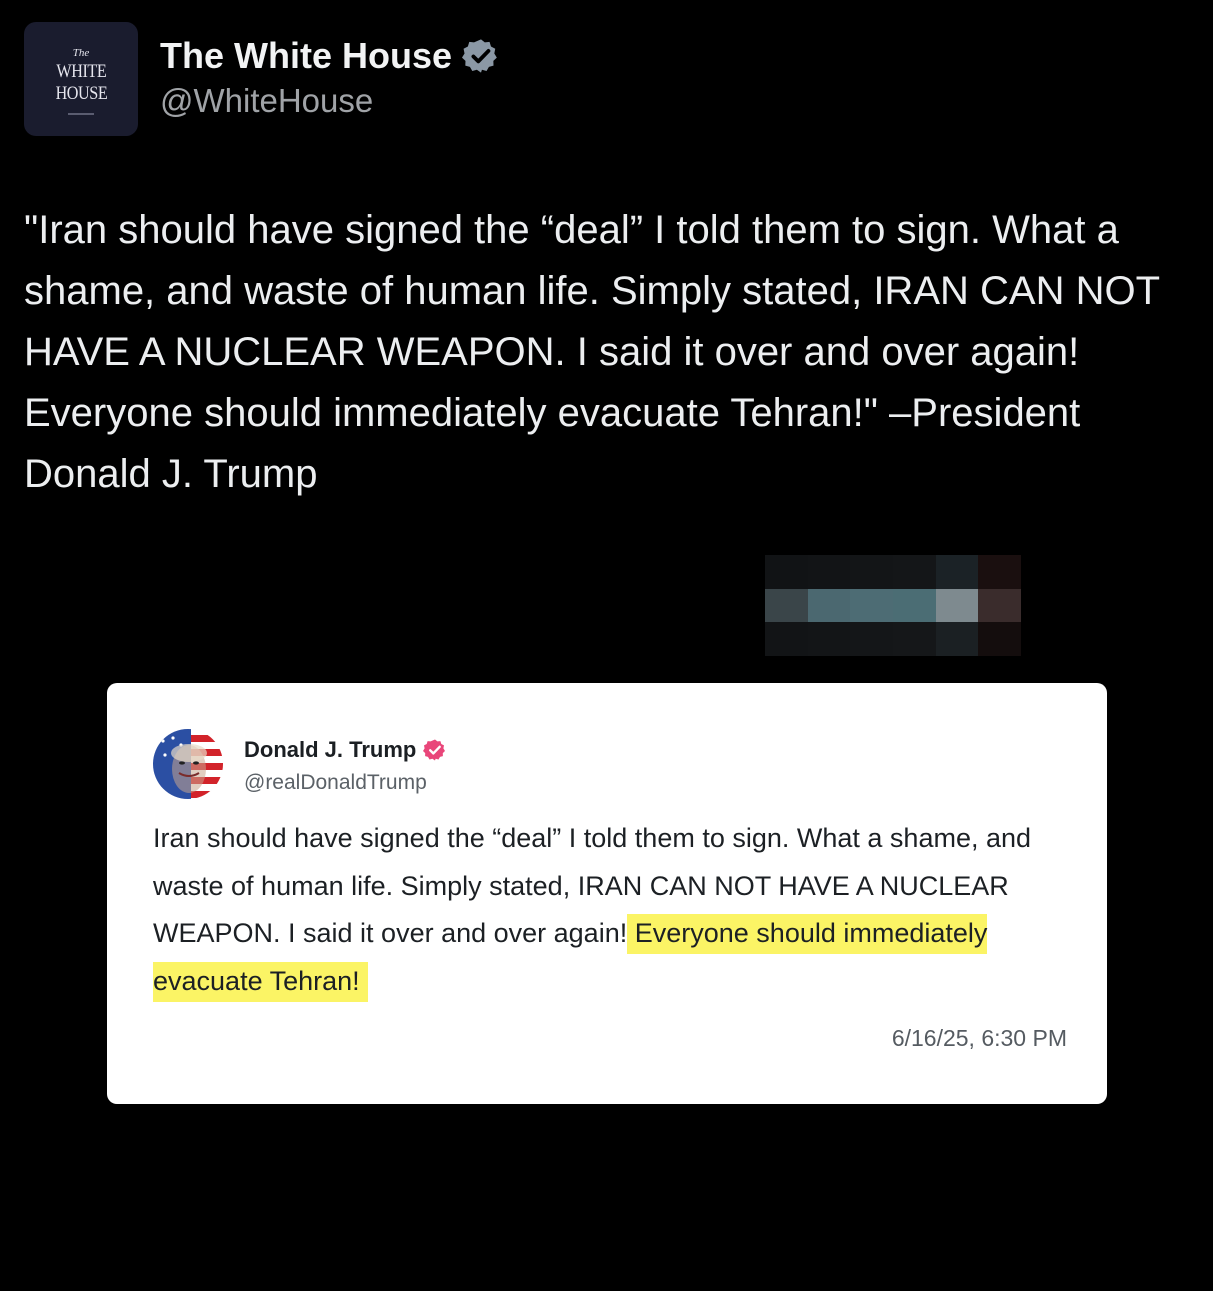  I want to click on author-names: The White House @WhiteHouse, so click(330, 77).